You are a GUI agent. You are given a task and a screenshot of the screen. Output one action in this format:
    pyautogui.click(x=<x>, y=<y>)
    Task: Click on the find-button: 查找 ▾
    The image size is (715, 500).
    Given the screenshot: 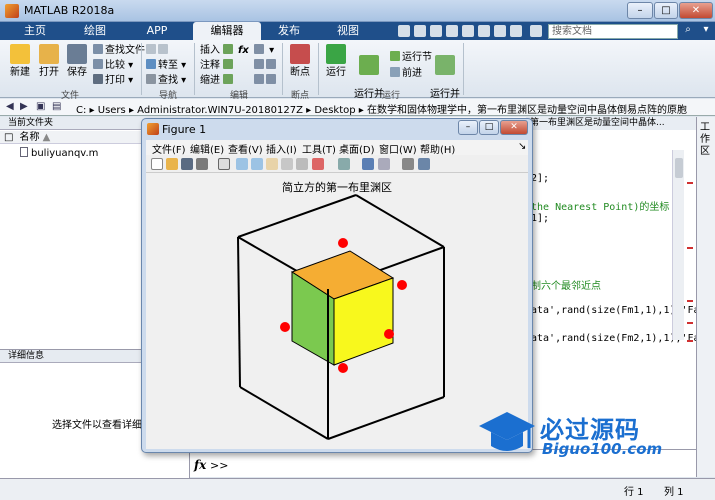 What is the action you would take?
    pyautogui.click(x=166, y=80)
    